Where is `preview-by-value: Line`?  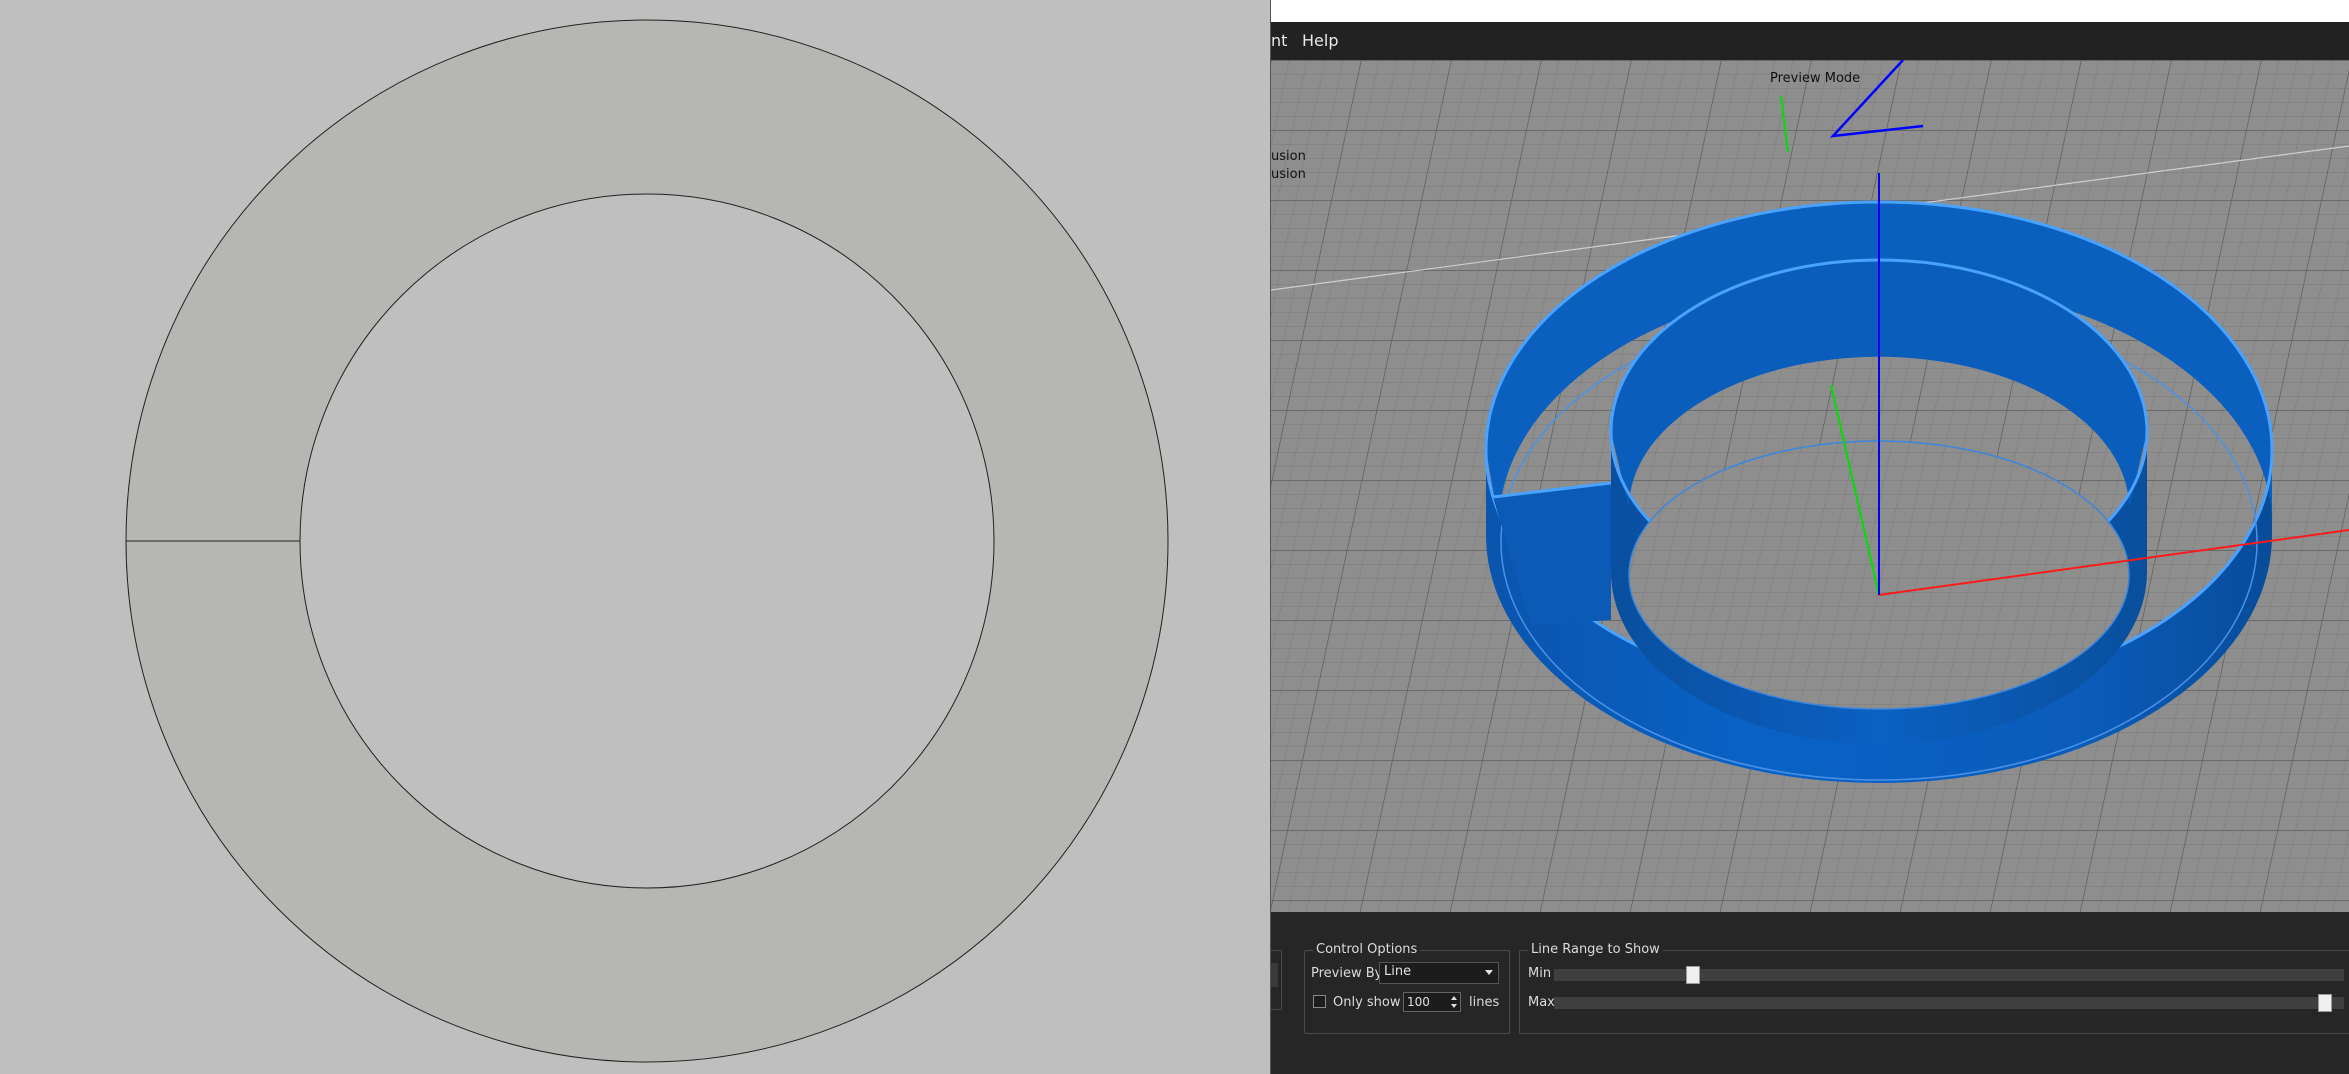
preview-by-value: Line is located at coordinates (1398, 971).